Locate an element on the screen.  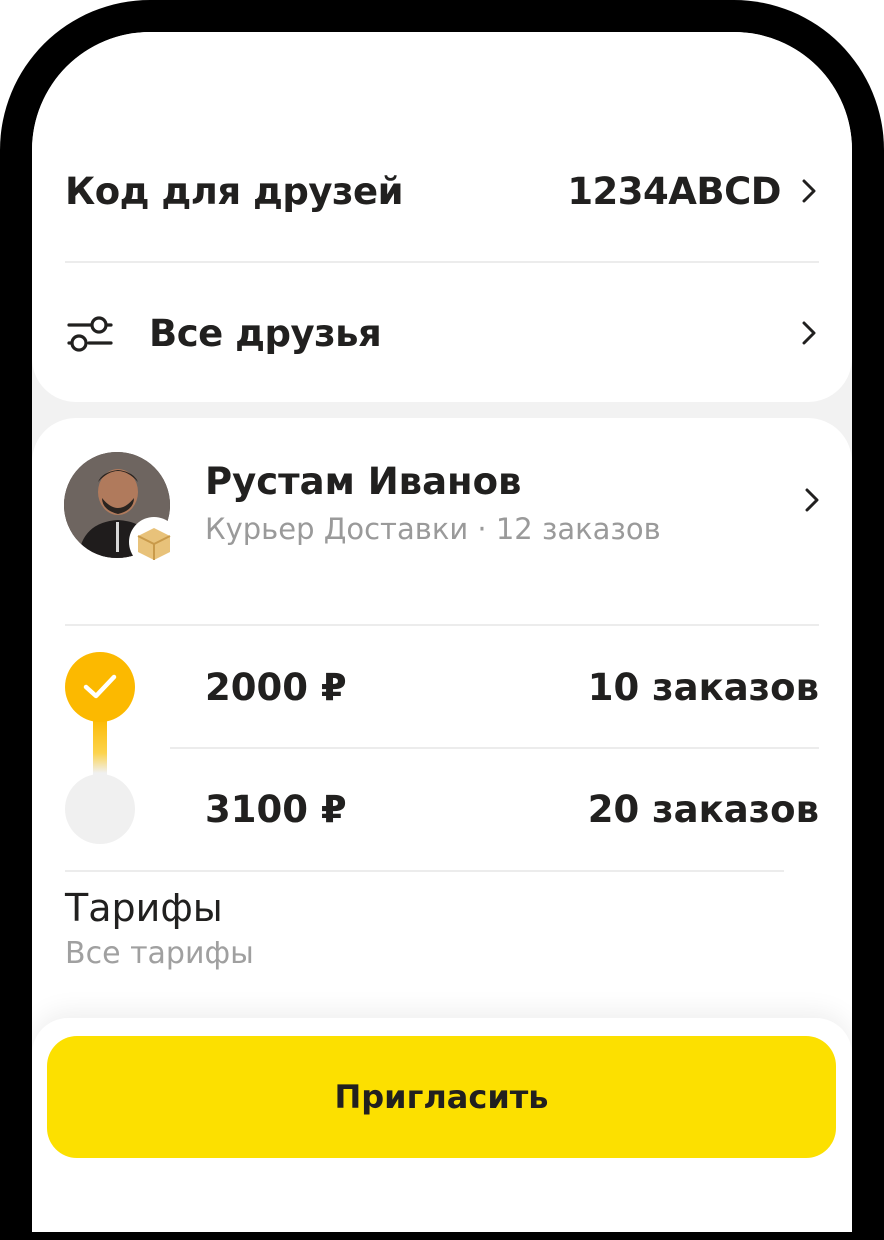
box-badge-icon is located at coordinates (154, 542).